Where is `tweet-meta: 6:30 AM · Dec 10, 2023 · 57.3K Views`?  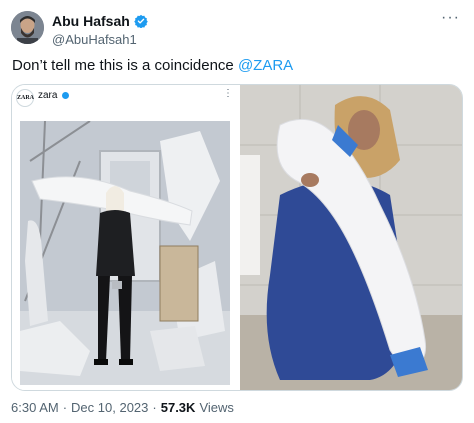 tweet-meta: 6:30 AM · Dec 10, 2023 · 57.3K Views is located at coordinates (122, 407).